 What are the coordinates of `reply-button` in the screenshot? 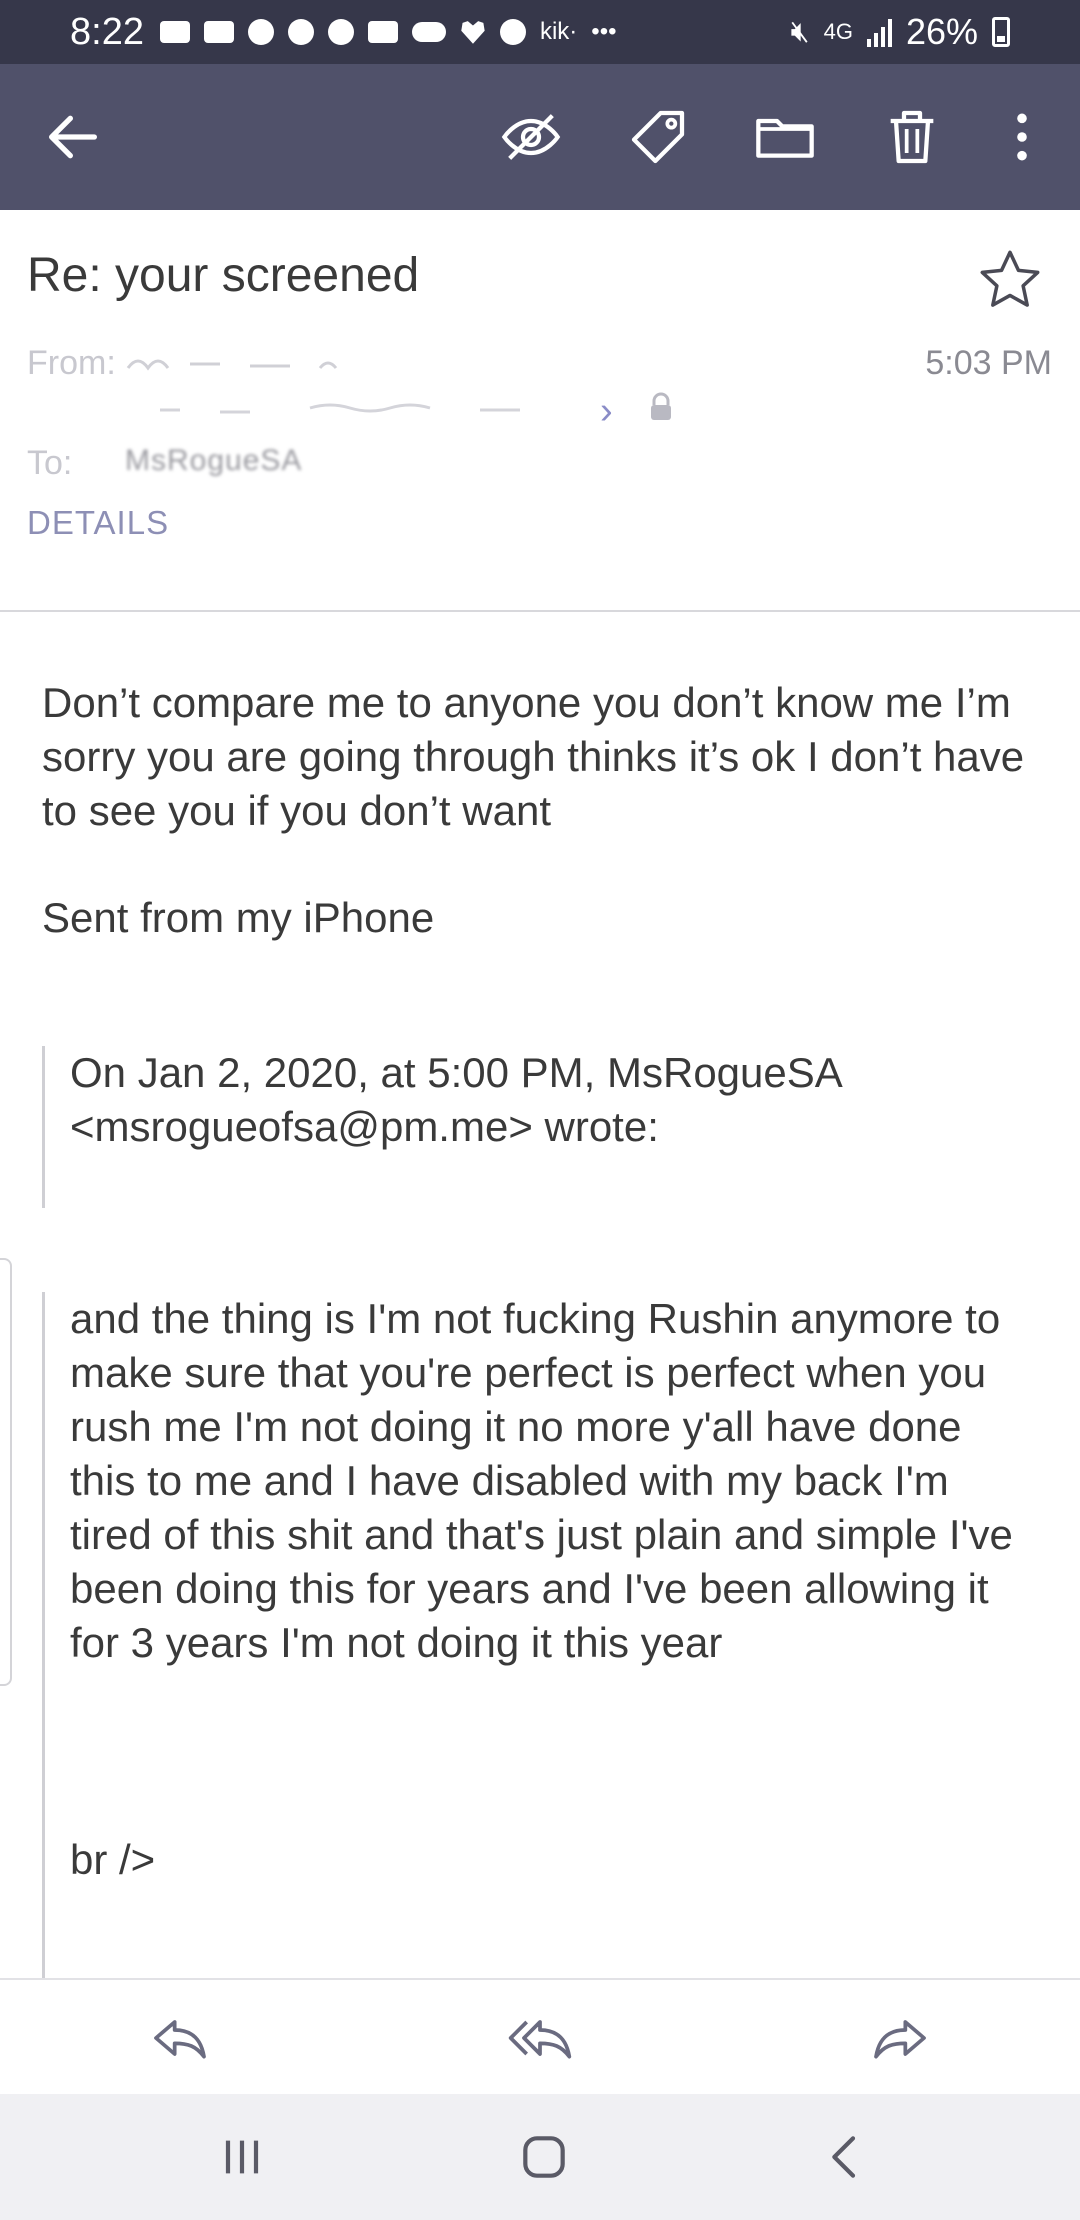 It's located at (180, 2038).